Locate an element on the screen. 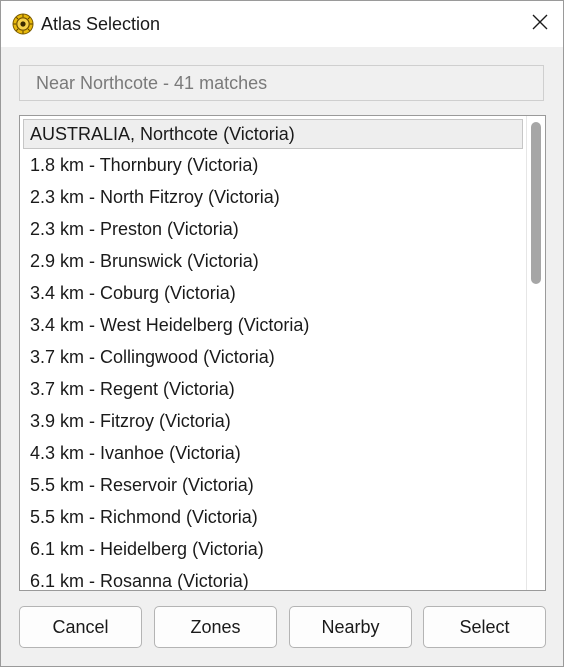 This screenshot has height=667, width=564. list-item: 4.3 km - Ivanhoe (Victoria) is located at coordinates (273, 453).